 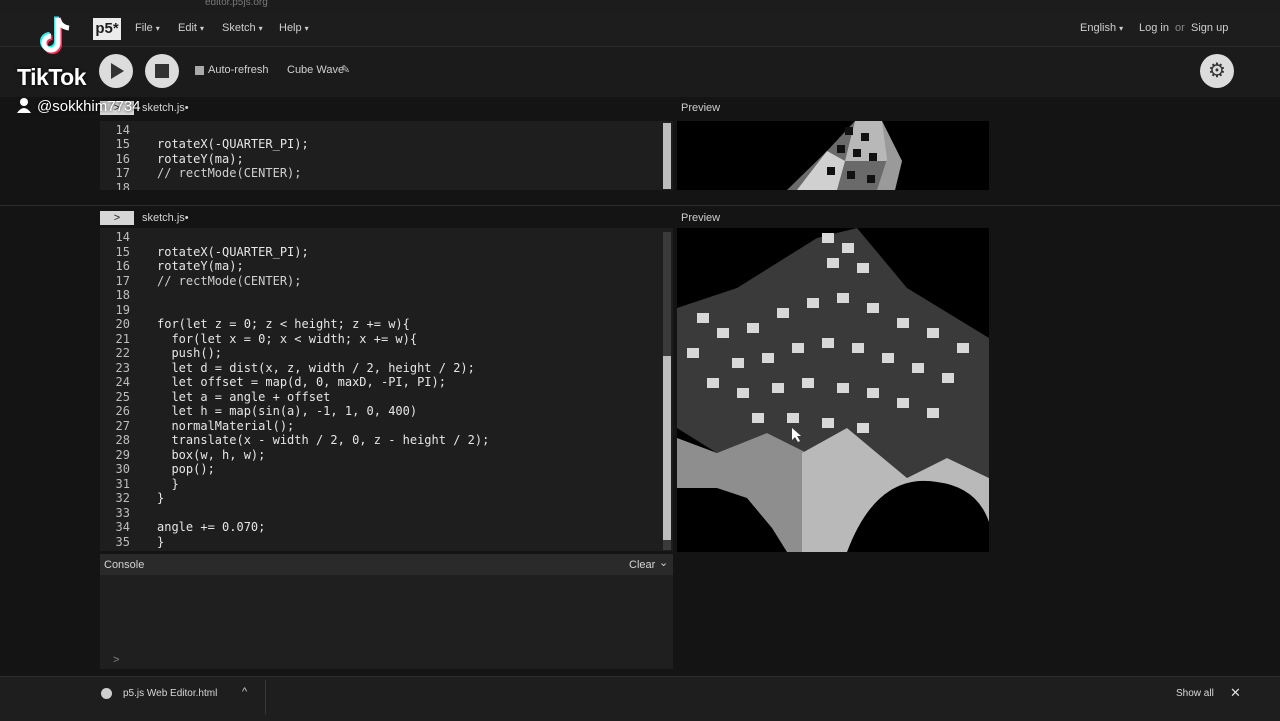 What do you see at coordinates (1235, 693) in the screenshot?
I see `close-icon: ✕` at bounding box center [1235, 693].